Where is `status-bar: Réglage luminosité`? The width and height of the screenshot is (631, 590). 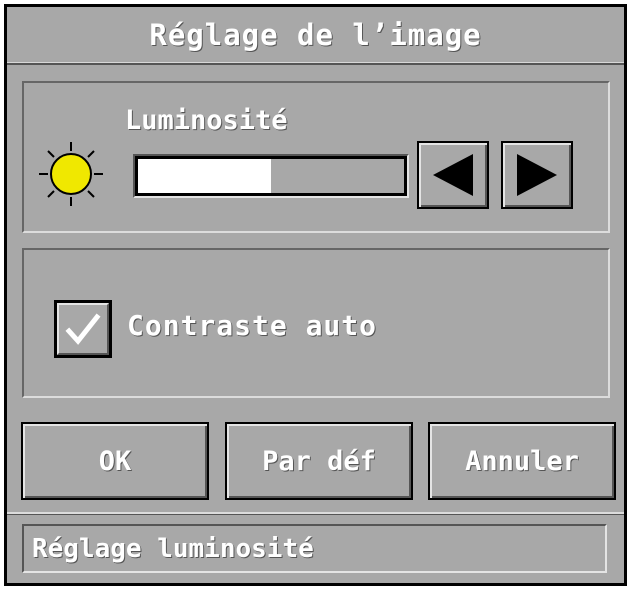
status-bar: Réglage luminosité is located at coordinates (315, 547).